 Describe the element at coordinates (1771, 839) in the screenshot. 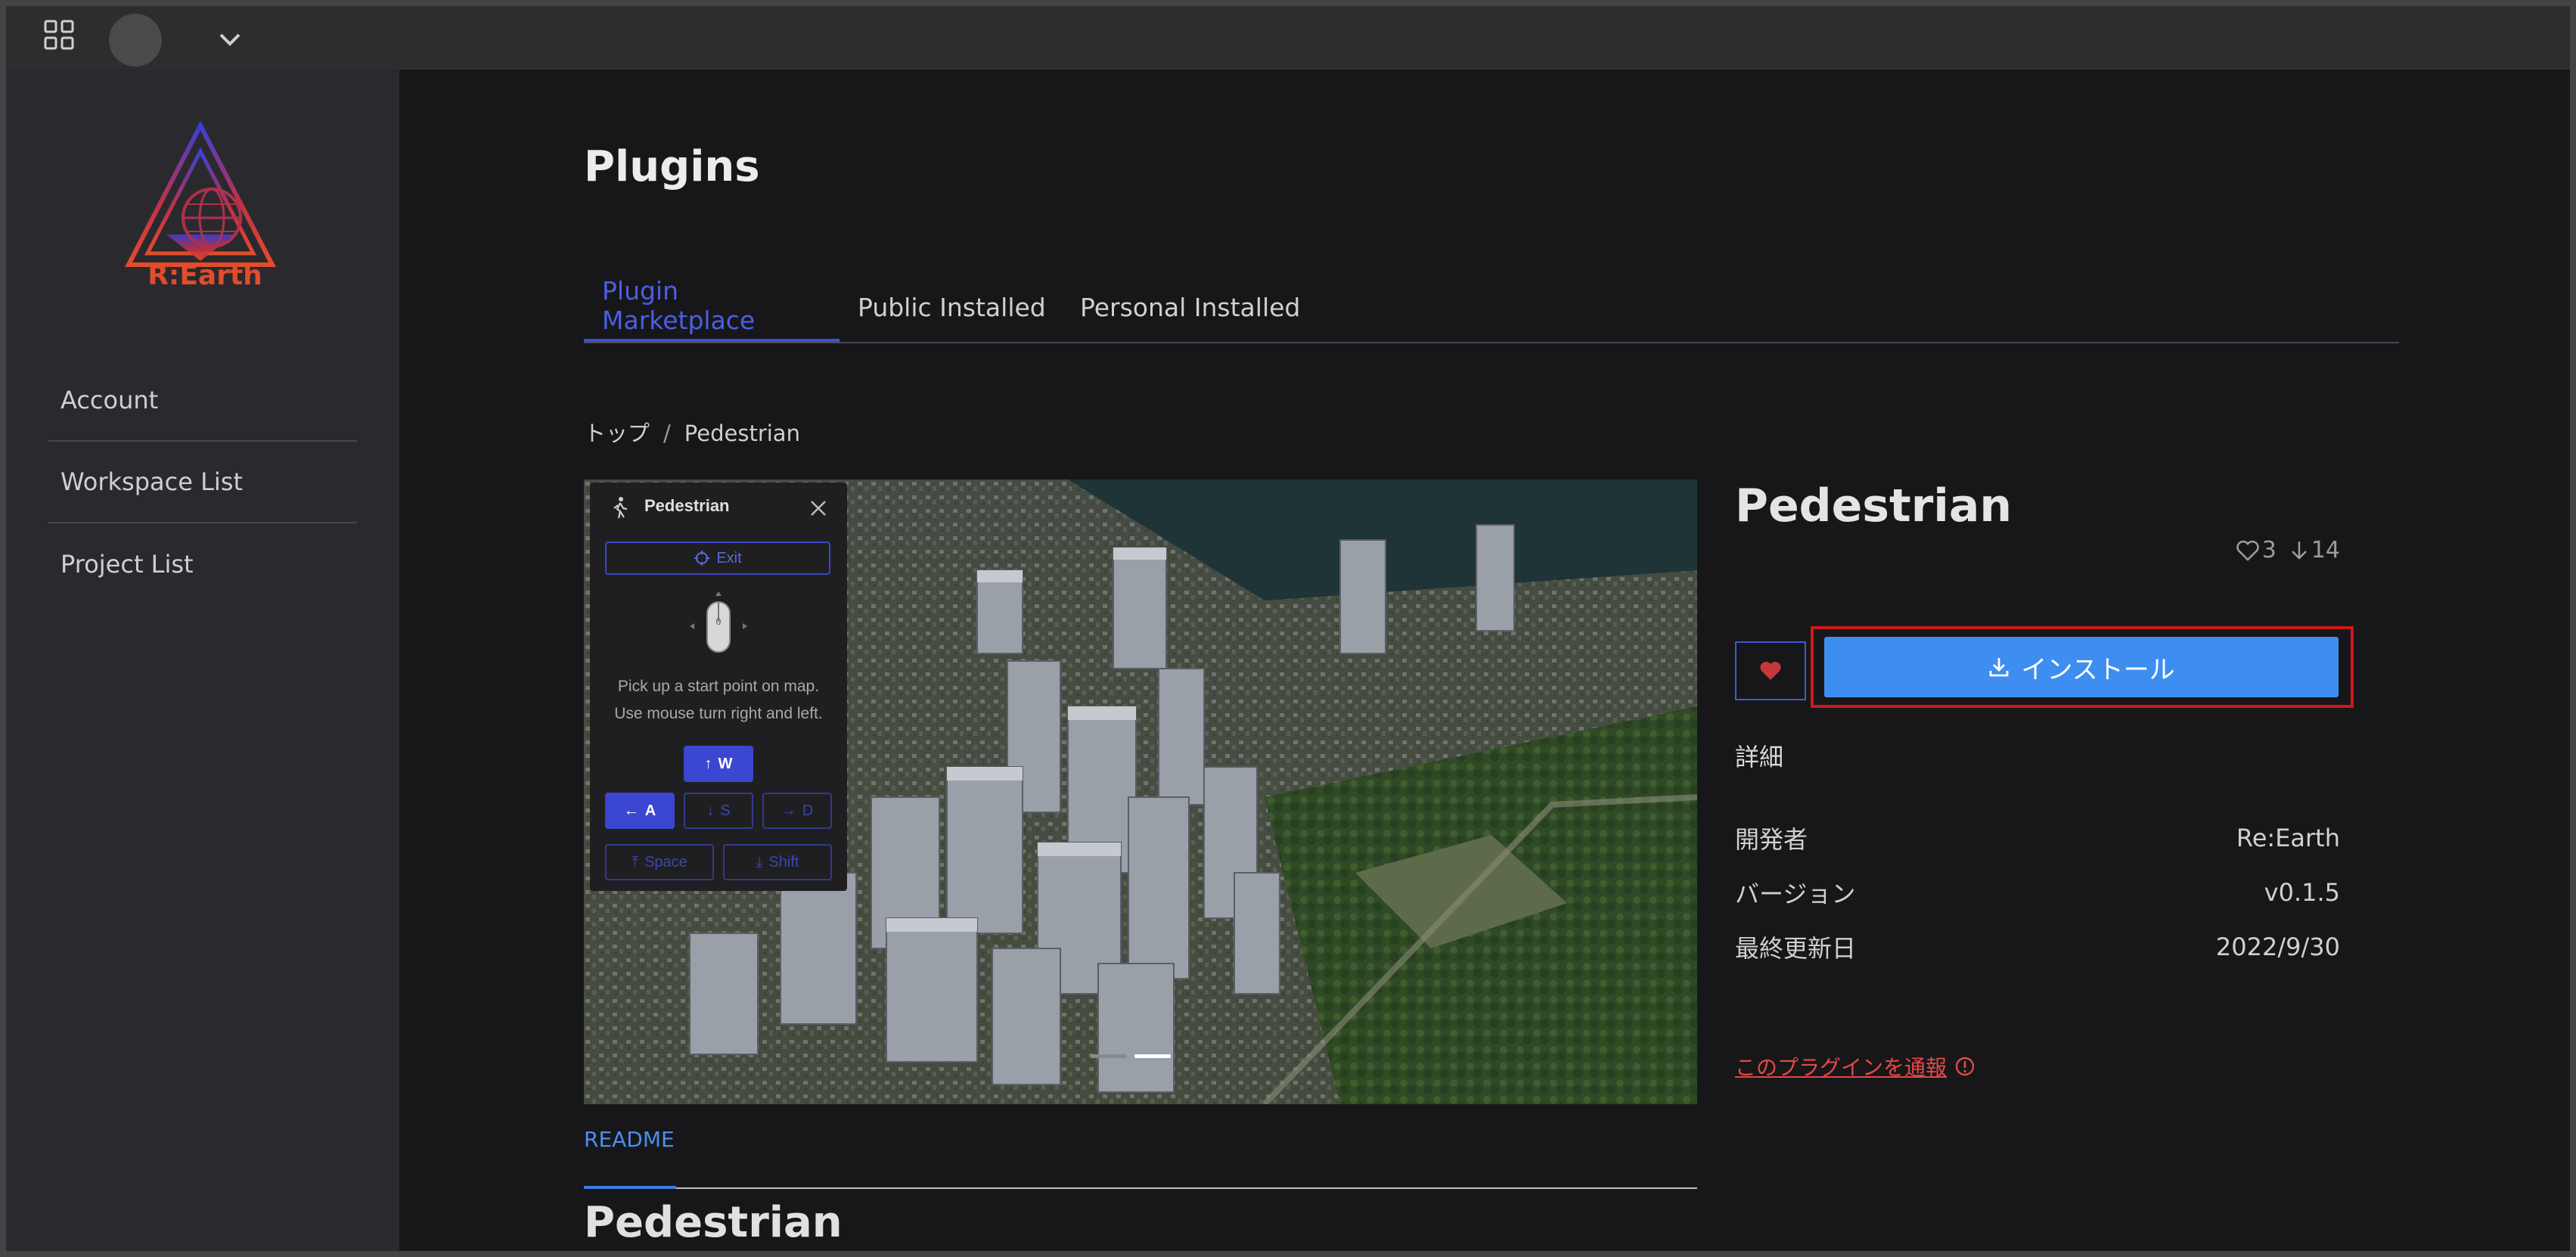

I see `detail-key: 開発者` at that location.